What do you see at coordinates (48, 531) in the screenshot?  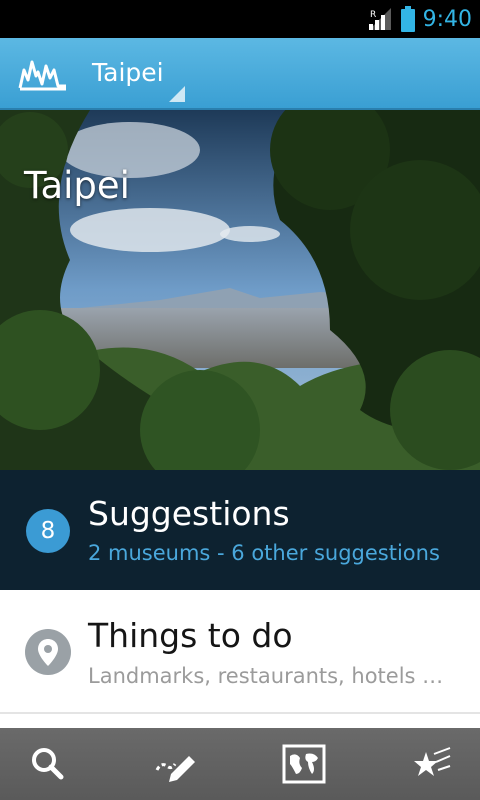 I see `suggestions-count-badge: 8` at bounding box center [48, 531].